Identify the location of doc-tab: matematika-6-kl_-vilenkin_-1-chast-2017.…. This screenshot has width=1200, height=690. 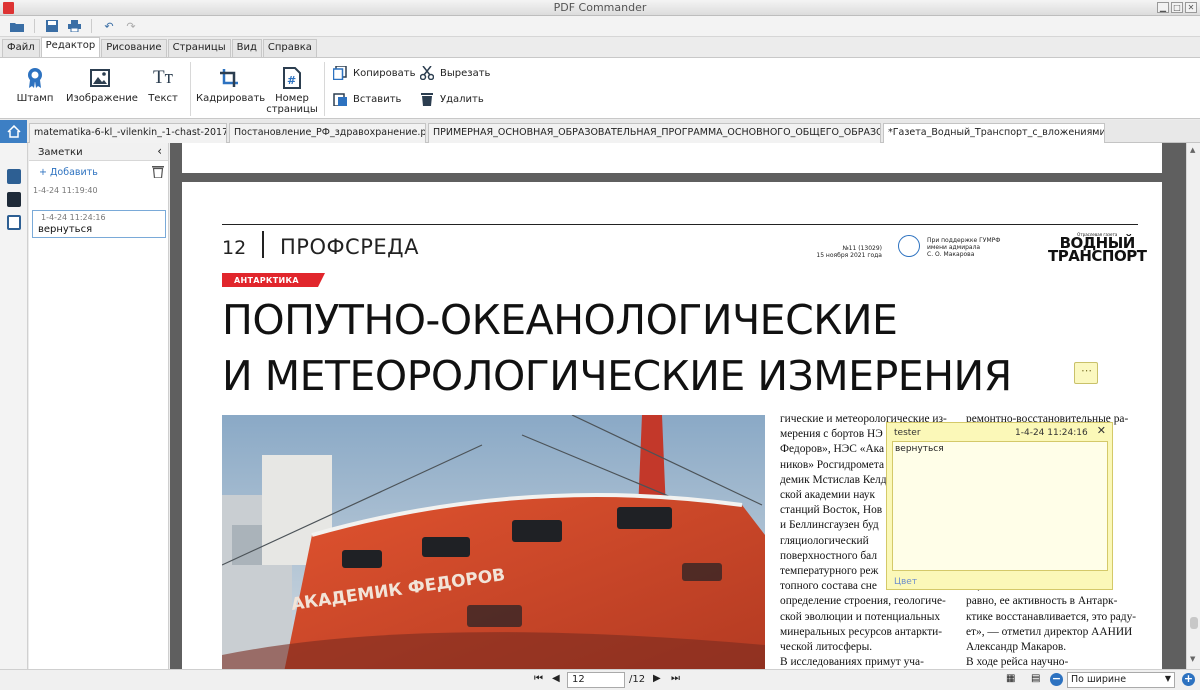
(128, 133).